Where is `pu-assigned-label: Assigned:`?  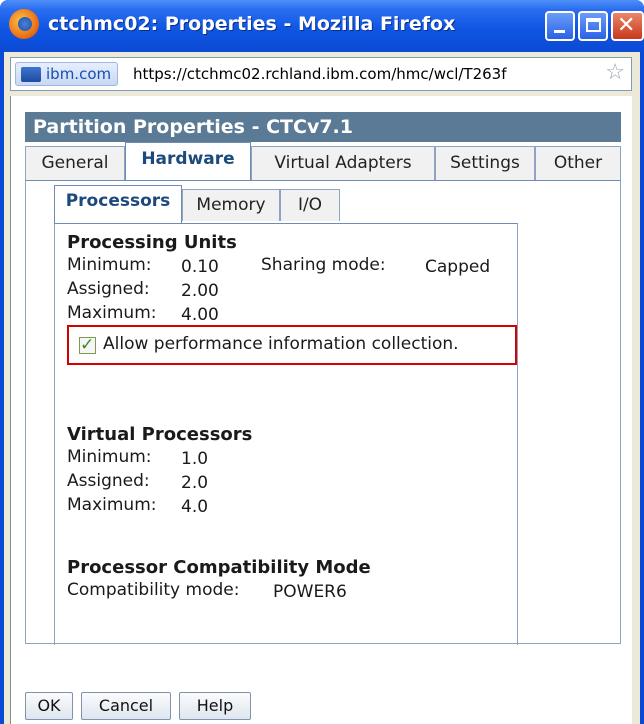 pu-assigned-label: Assigned: is located at coordinates (108, 289).